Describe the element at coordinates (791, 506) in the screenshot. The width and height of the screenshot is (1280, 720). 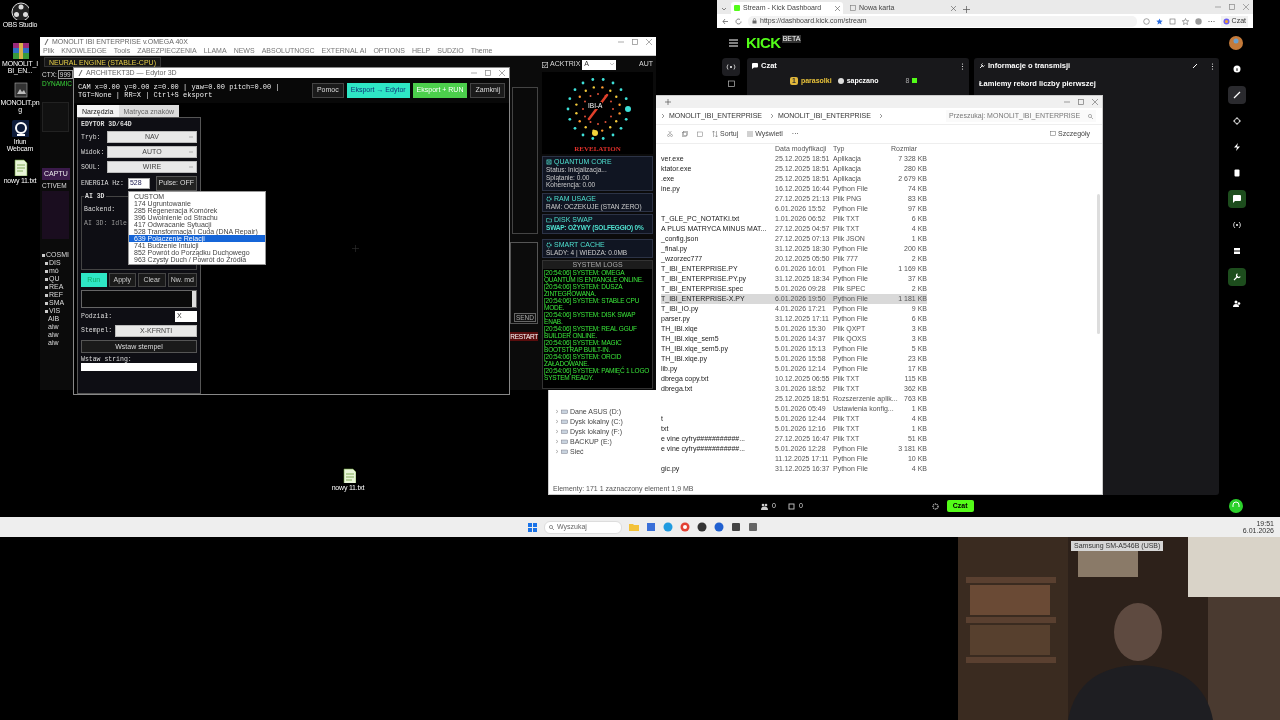
I see `followers-icon` at that location.